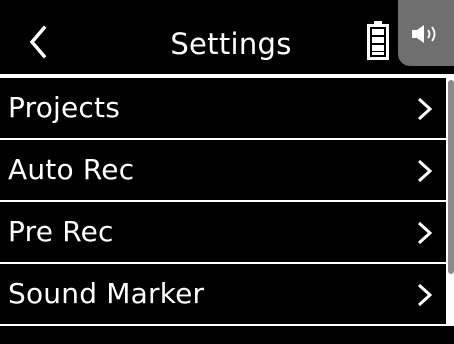  What do you see at coordinates (378, 40) in the screenshot?
I see `battery-icon` at bounding box center [378, 40].